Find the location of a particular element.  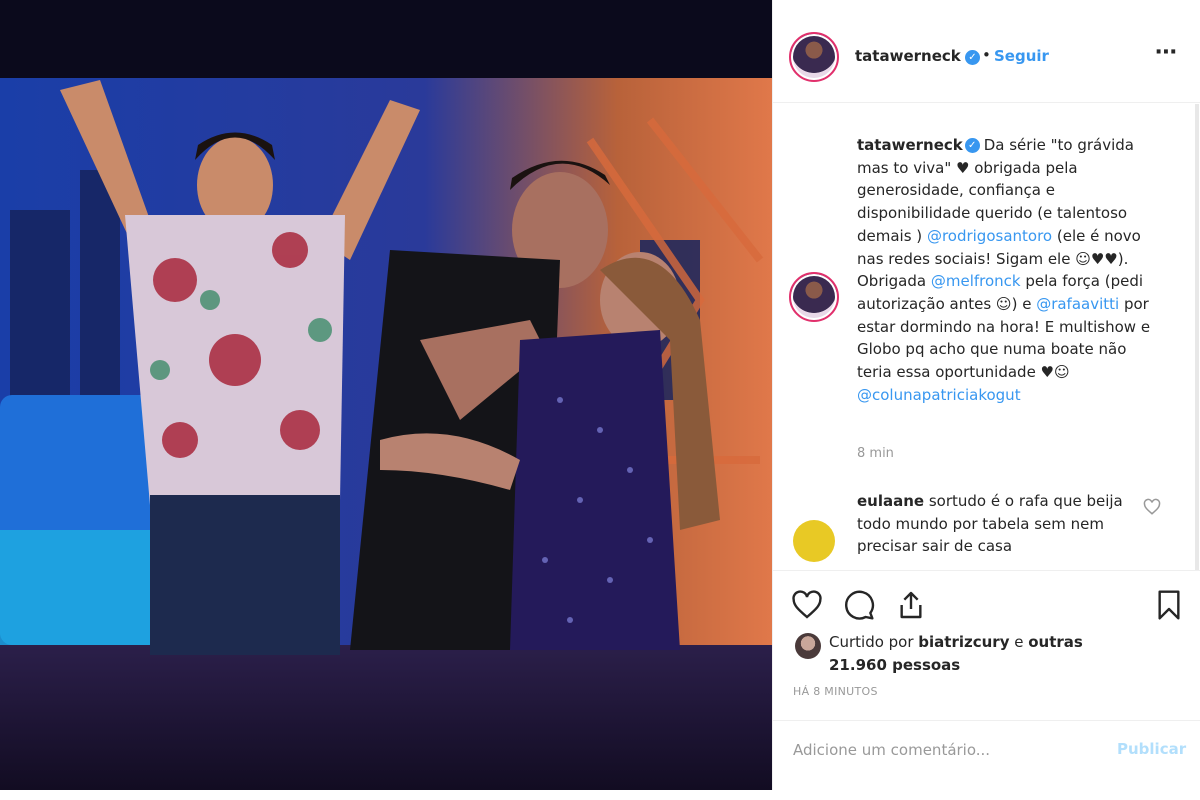

liker-avatar is located at coordinates (808, 646).